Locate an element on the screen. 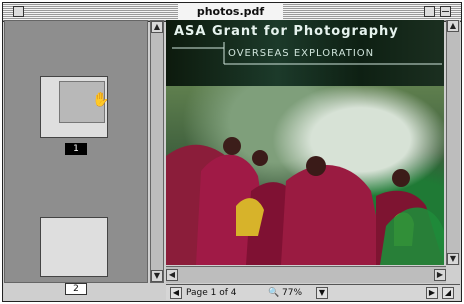 The height and width of the screenshot is (304, 464). page-indicator: Page 1 of 4 is located at coordinates (211, 293).